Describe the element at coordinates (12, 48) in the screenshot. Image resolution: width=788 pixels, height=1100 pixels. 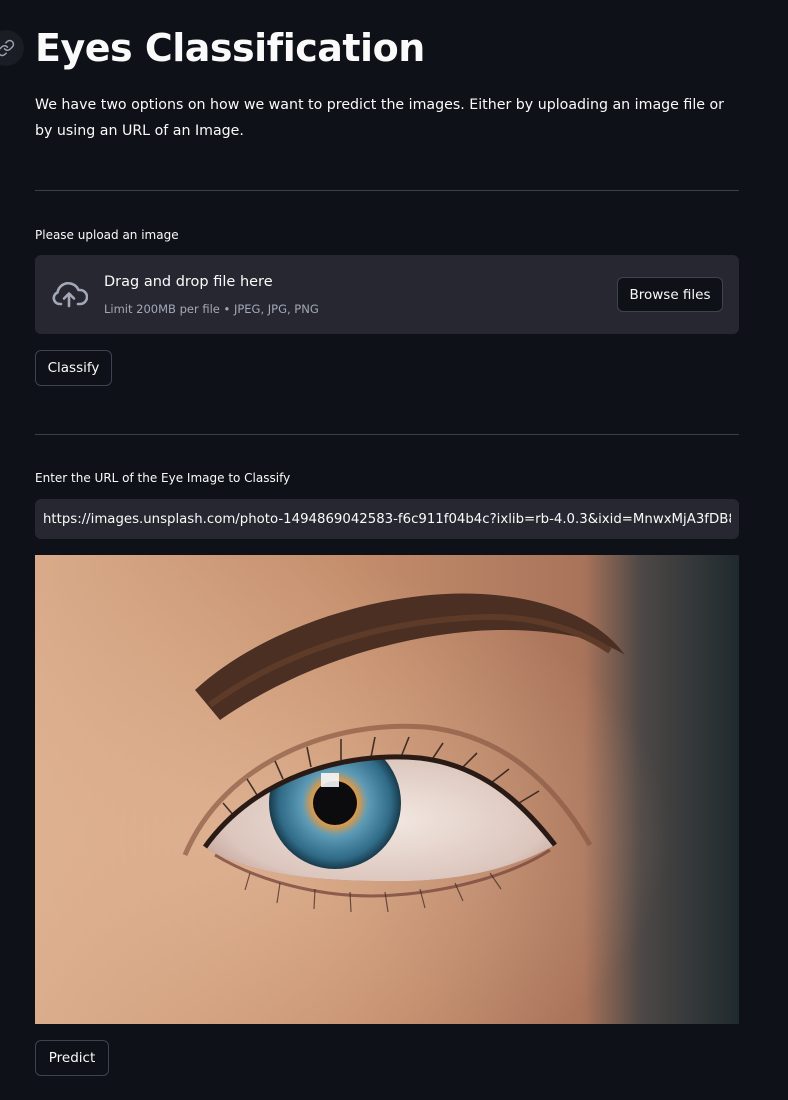
I see `link-icon` at that location.